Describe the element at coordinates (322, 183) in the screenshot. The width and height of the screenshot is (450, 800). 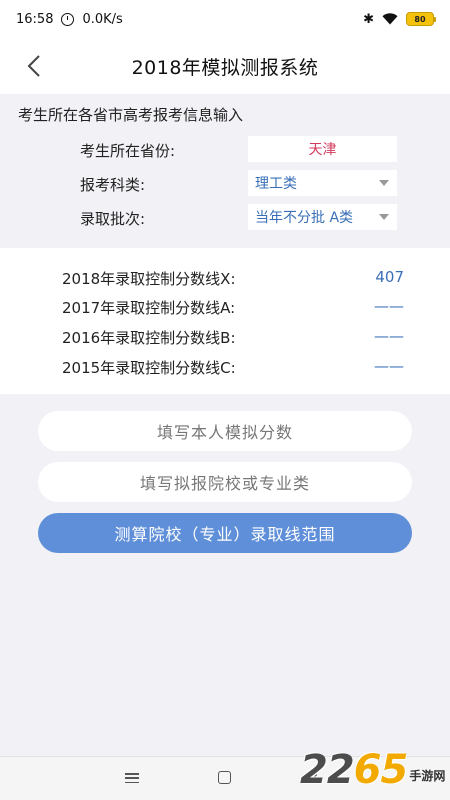
I see `subject-select: 理工类` at that location.